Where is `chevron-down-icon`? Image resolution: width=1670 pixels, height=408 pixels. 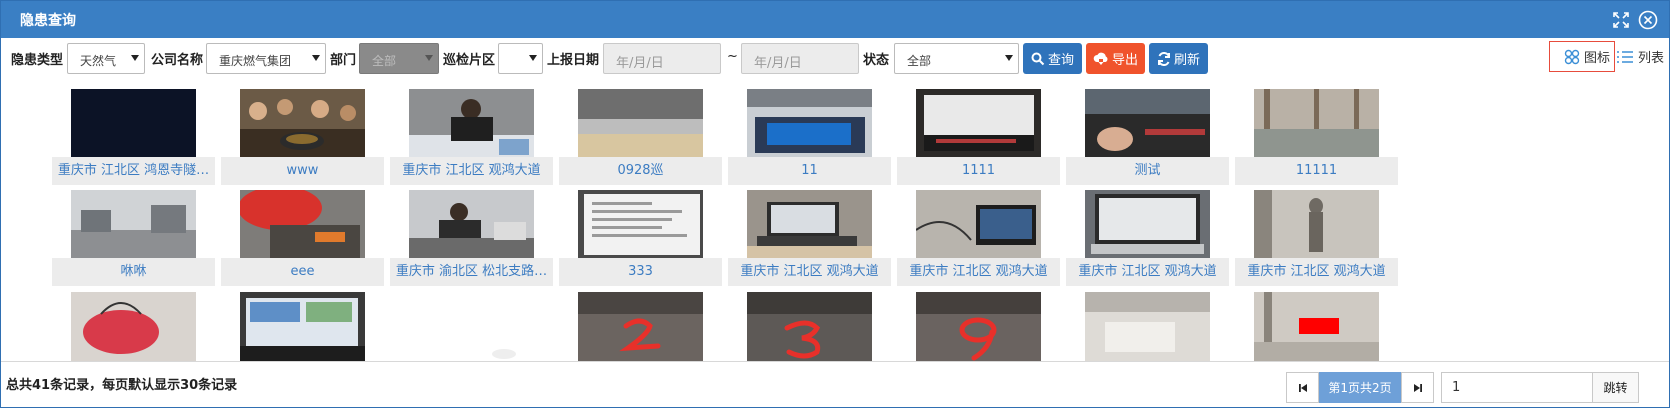
chevron-down-icon is located at coordinates (135, 58).